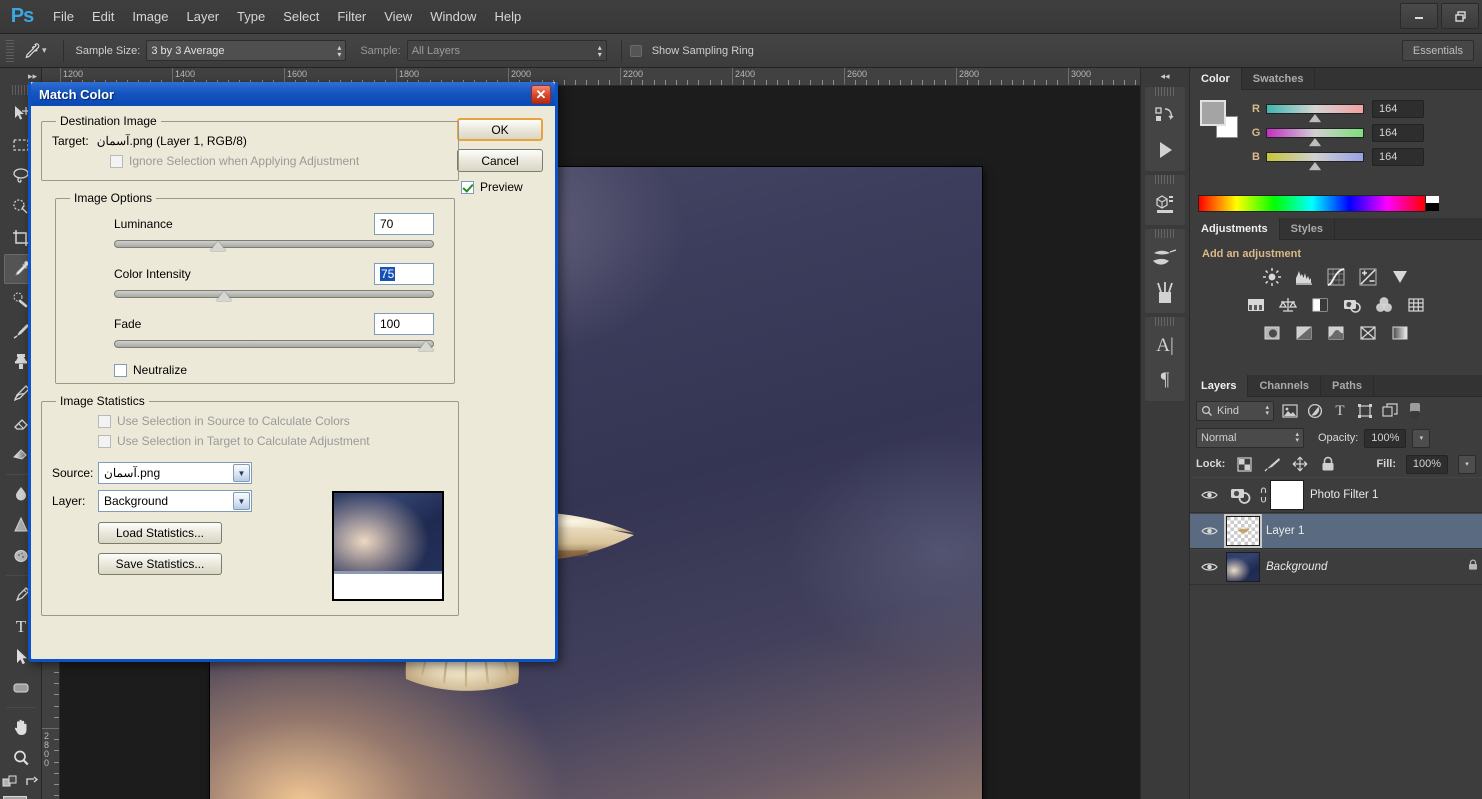 The image size is (1482, 799). What do you see at coordinates (1272, 464) in the screenshot?
I see `lock-image-pixels-icon` at bounding box center [1272, 464].